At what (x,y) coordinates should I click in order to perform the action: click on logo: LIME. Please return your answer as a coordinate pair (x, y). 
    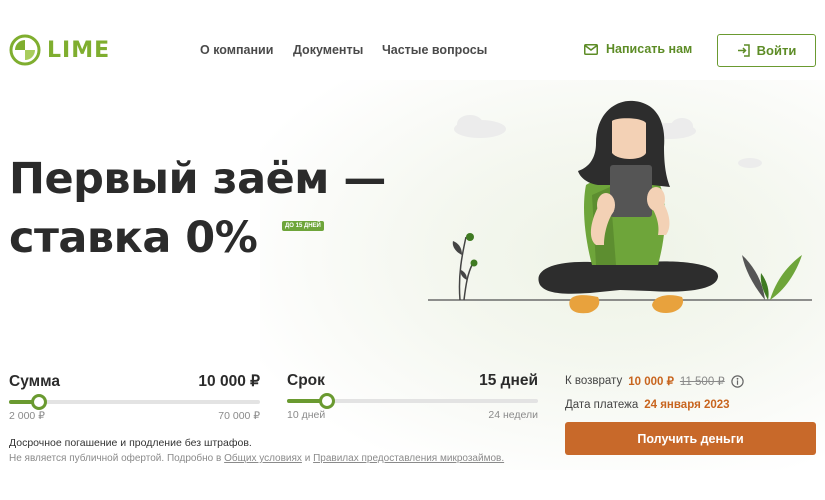
    Looking at the image, I should click on (59, 50).